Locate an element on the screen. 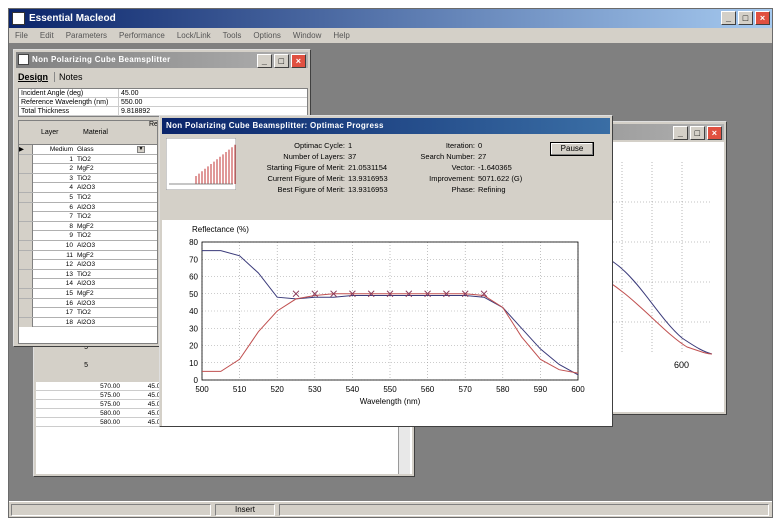 This screenshot has height=532, width=781. layer-number: 12 is located at coordinates (69, 265).